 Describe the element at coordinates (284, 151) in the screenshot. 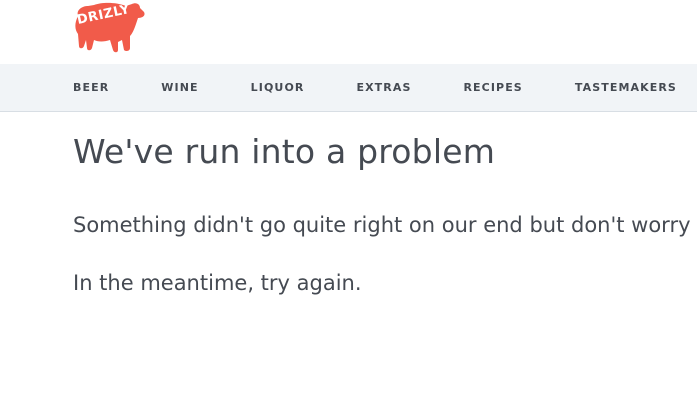

I see `page-title: We've run into a problem` at that location.